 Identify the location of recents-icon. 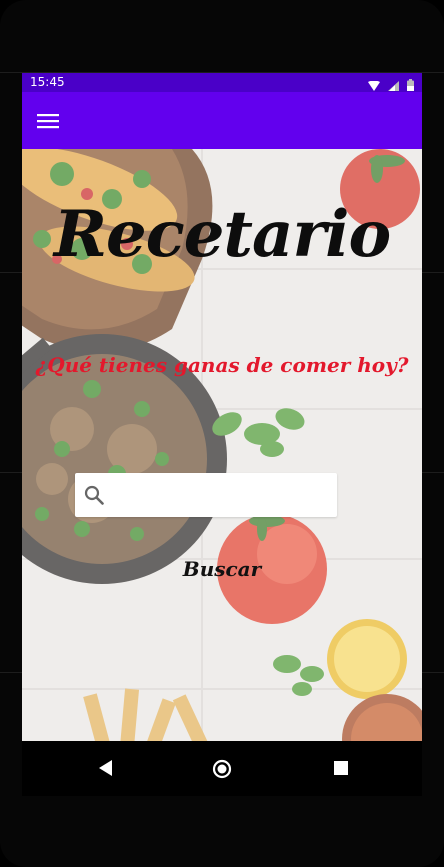
(342, 769).